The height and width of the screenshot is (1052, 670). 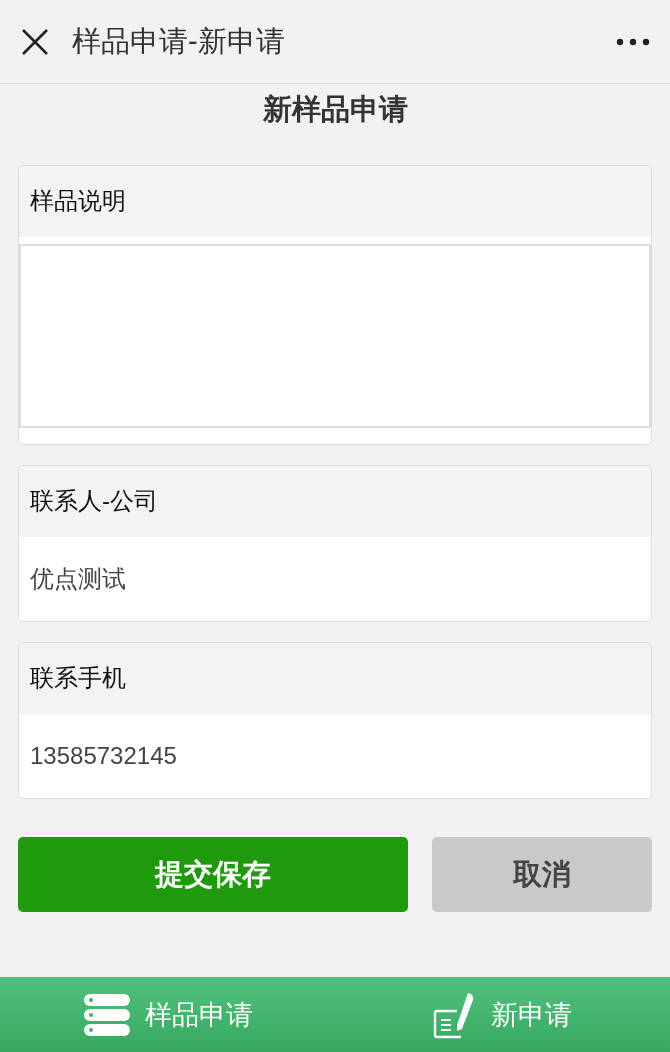 What do you see at coordinates (335, 501) in the screenshot?
I see `field-label: 联系人-公司` at bounding box center [335, 501].